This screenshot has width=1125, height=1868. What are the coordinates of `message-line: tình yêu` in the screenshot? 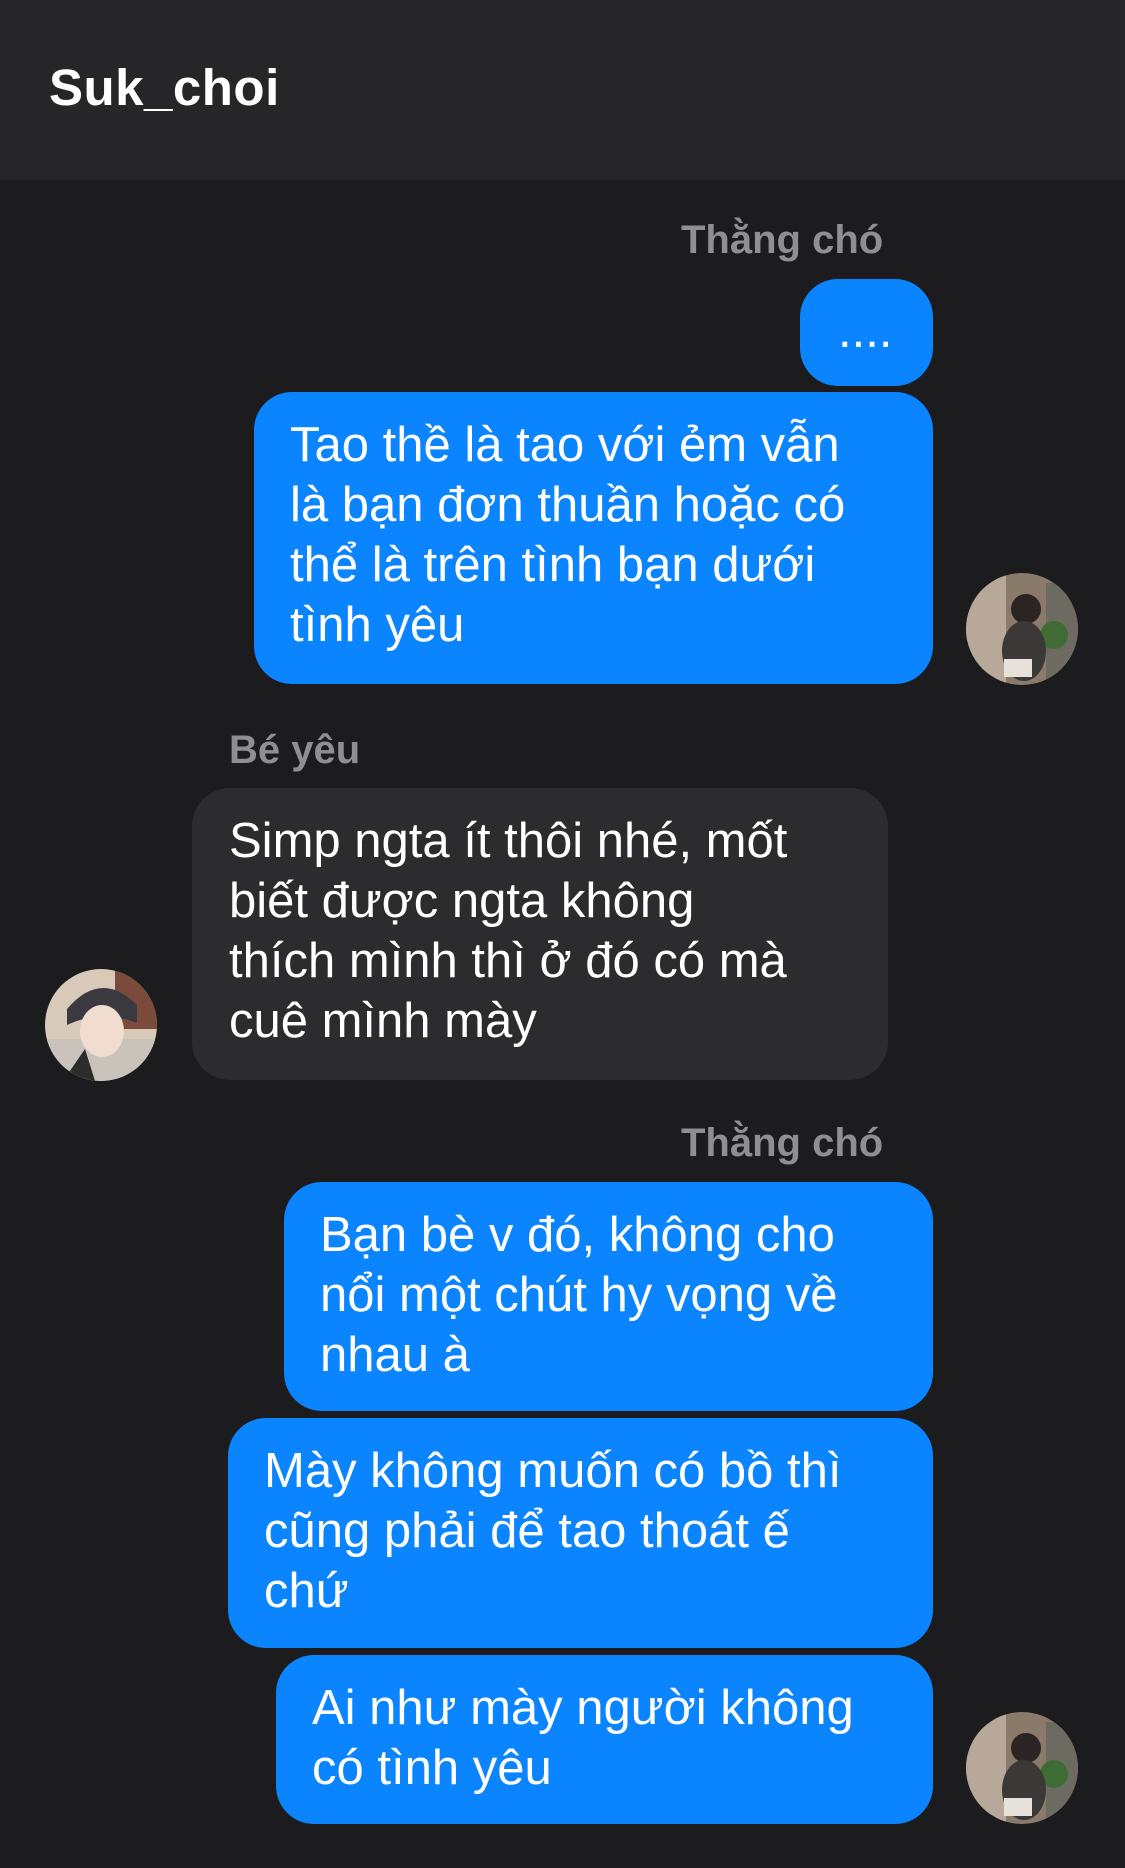 It's located at (377, 625).